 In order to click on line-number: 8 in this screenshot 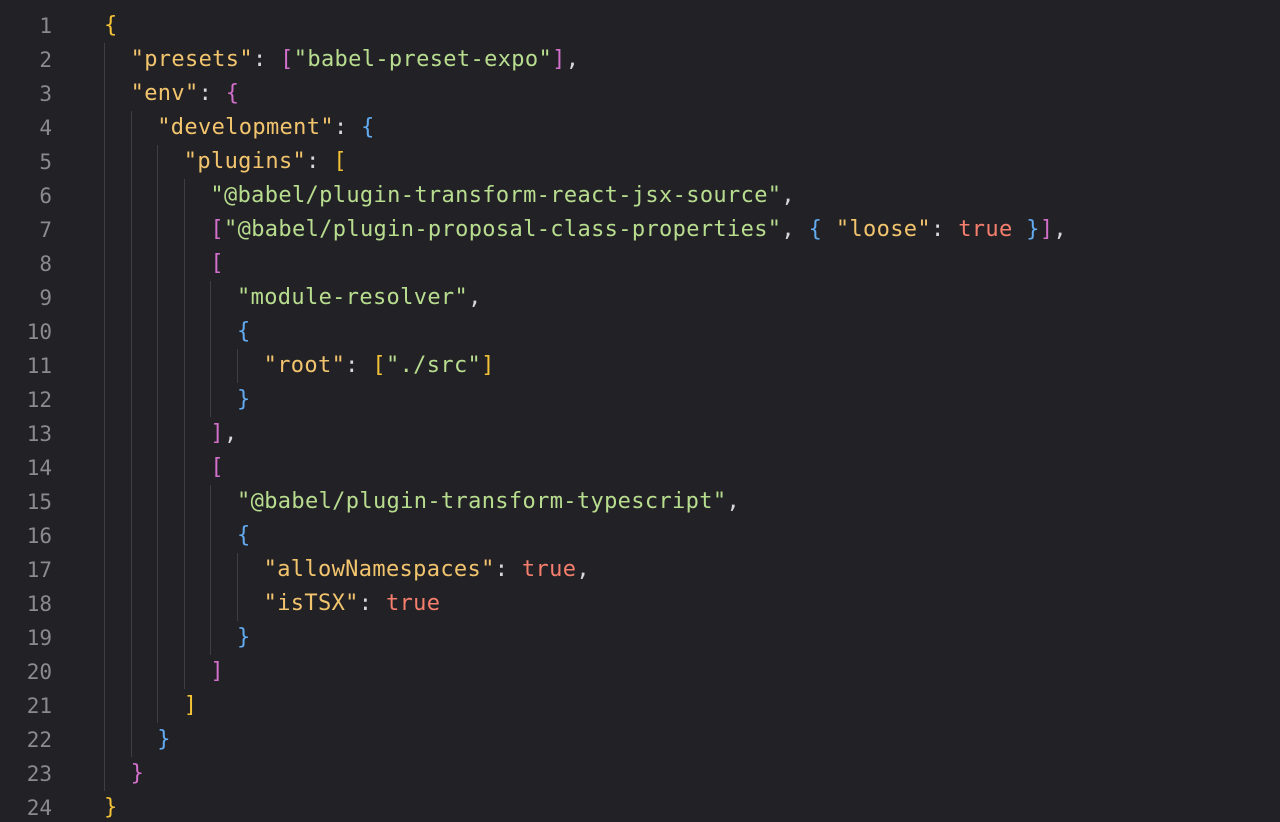, I will do `click(45, 264)`.